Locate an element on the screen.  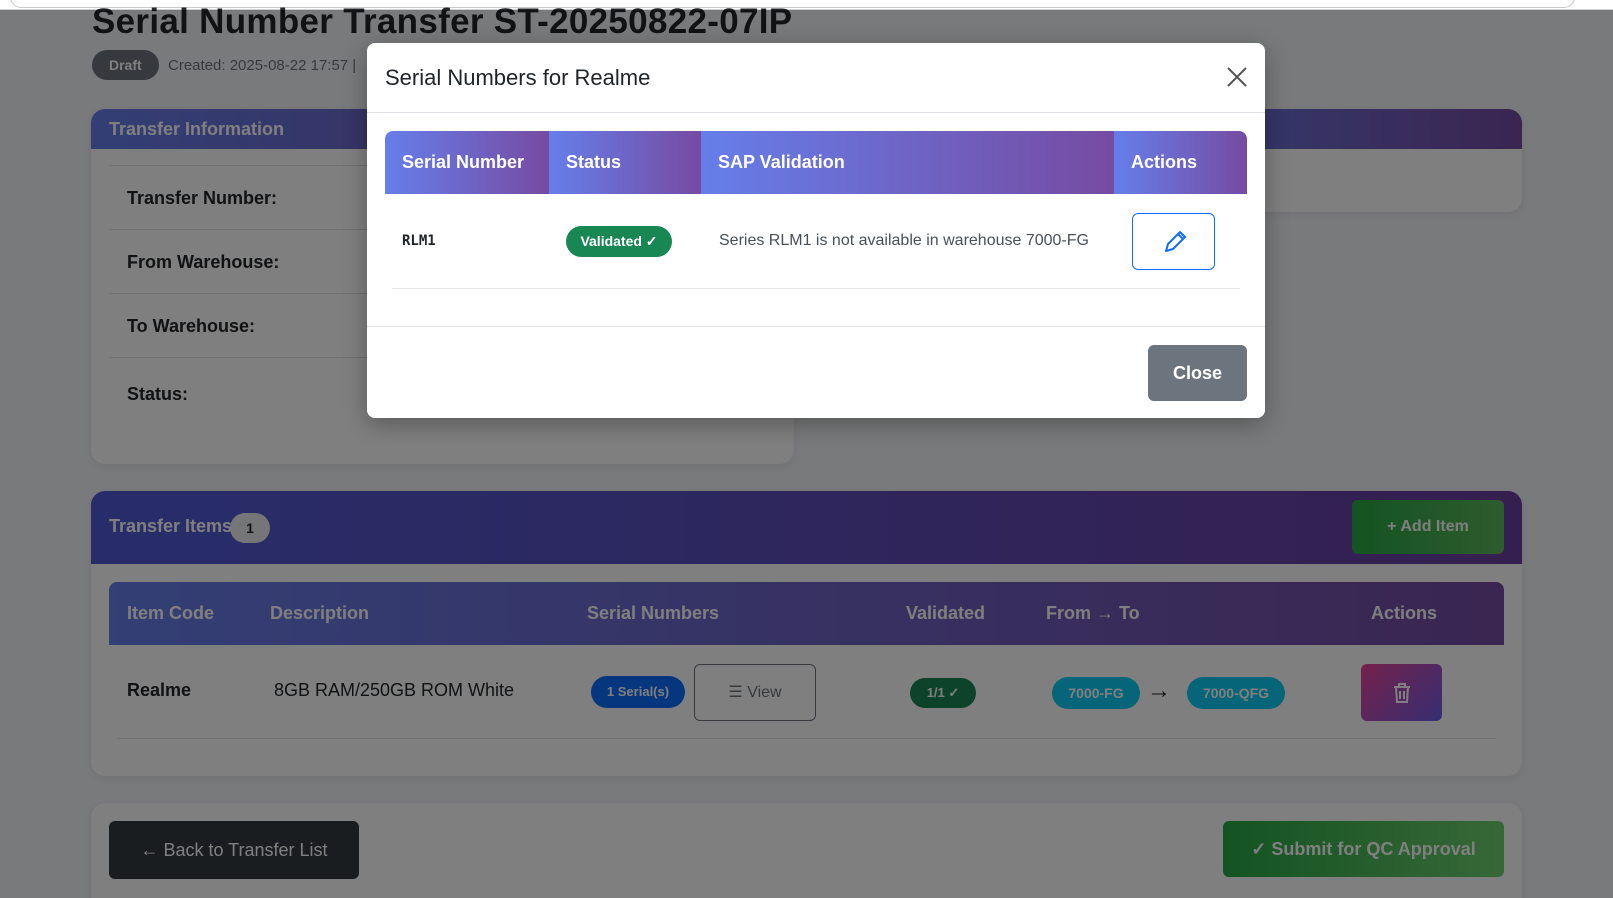
column-header: Serial Number is located at coordinates (467, 162).